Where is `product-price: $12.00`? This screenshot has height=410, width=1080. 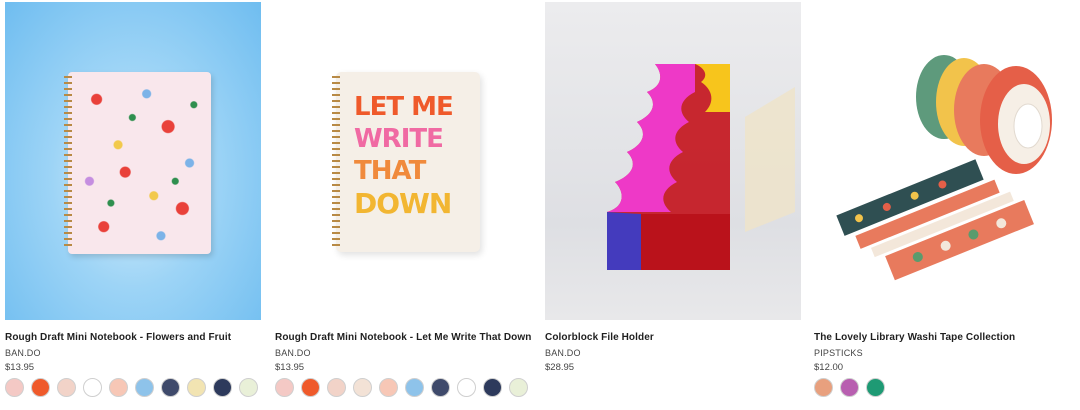 product-price: $12.00 is located at coordinates (829, 367).